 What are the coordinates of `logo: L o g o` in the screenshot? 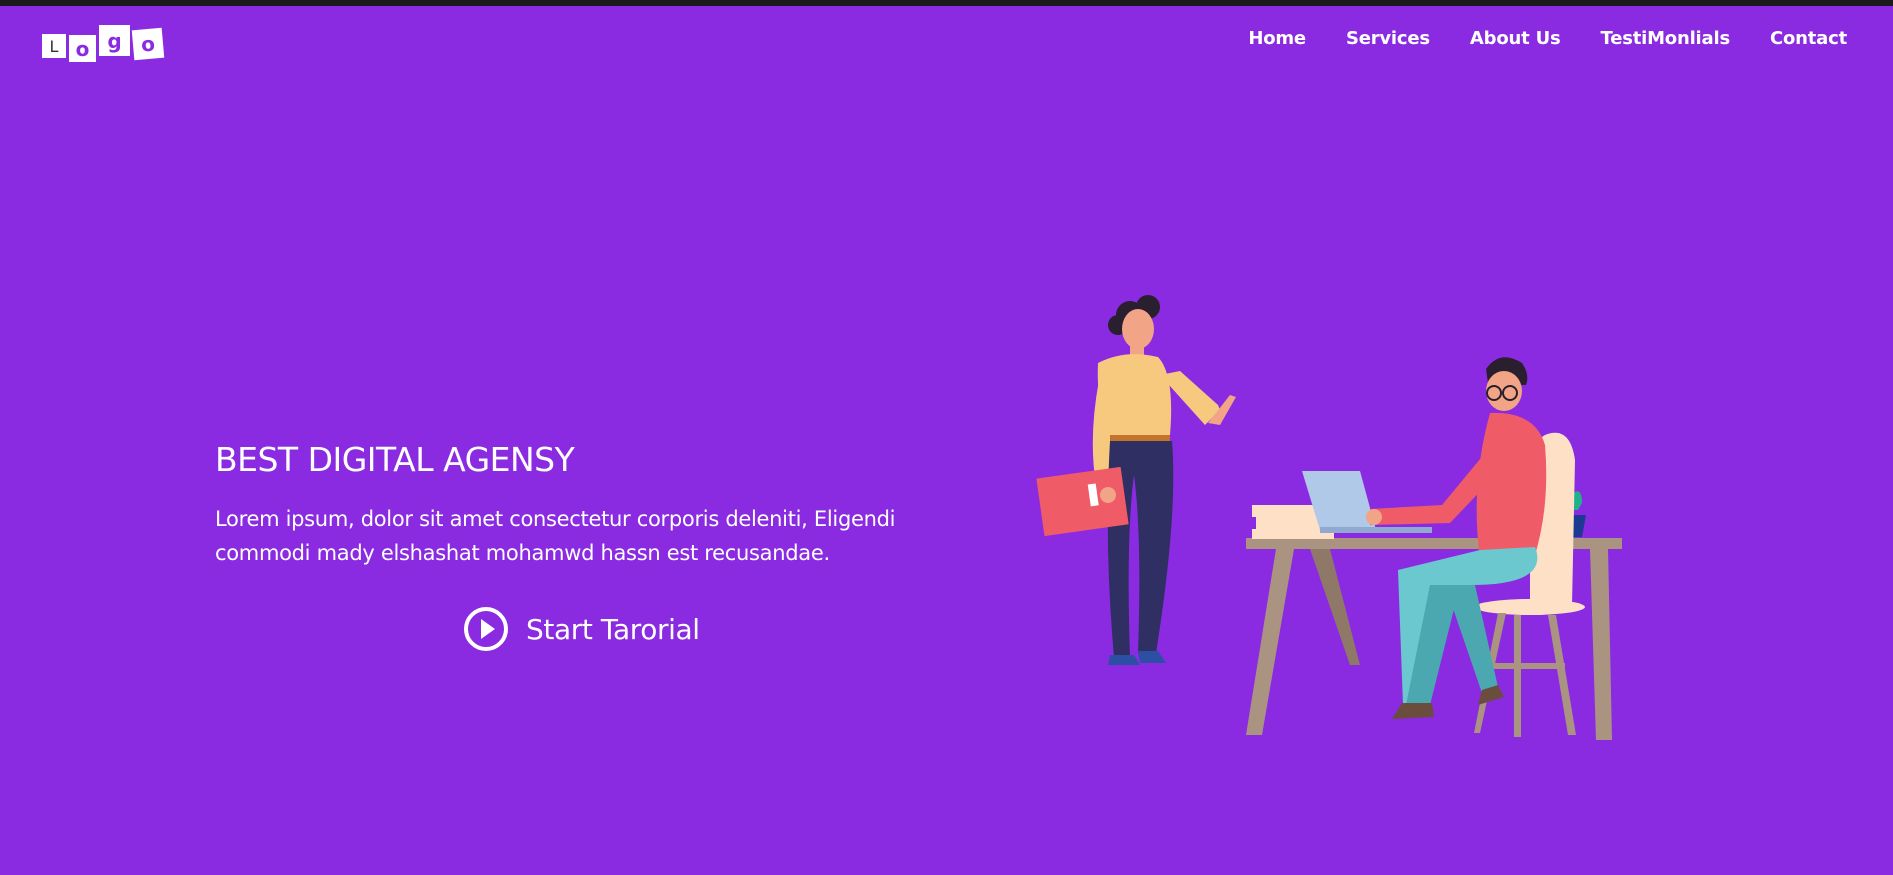 It's located at (103, 43).